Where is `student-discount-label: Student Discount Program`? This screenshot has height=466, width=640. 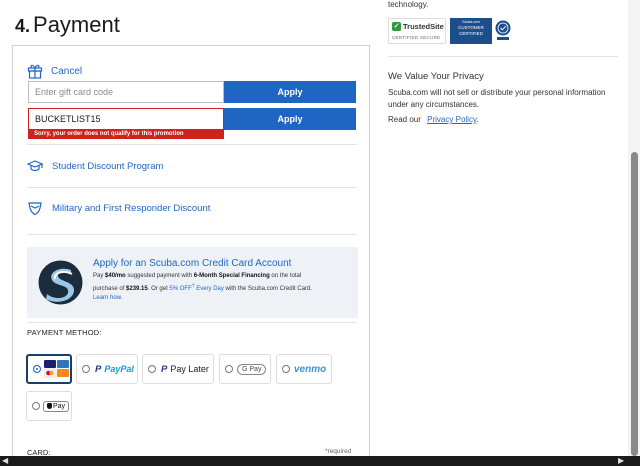
student-discount-label: Student Discount Program is located at coordinates (108, 166).